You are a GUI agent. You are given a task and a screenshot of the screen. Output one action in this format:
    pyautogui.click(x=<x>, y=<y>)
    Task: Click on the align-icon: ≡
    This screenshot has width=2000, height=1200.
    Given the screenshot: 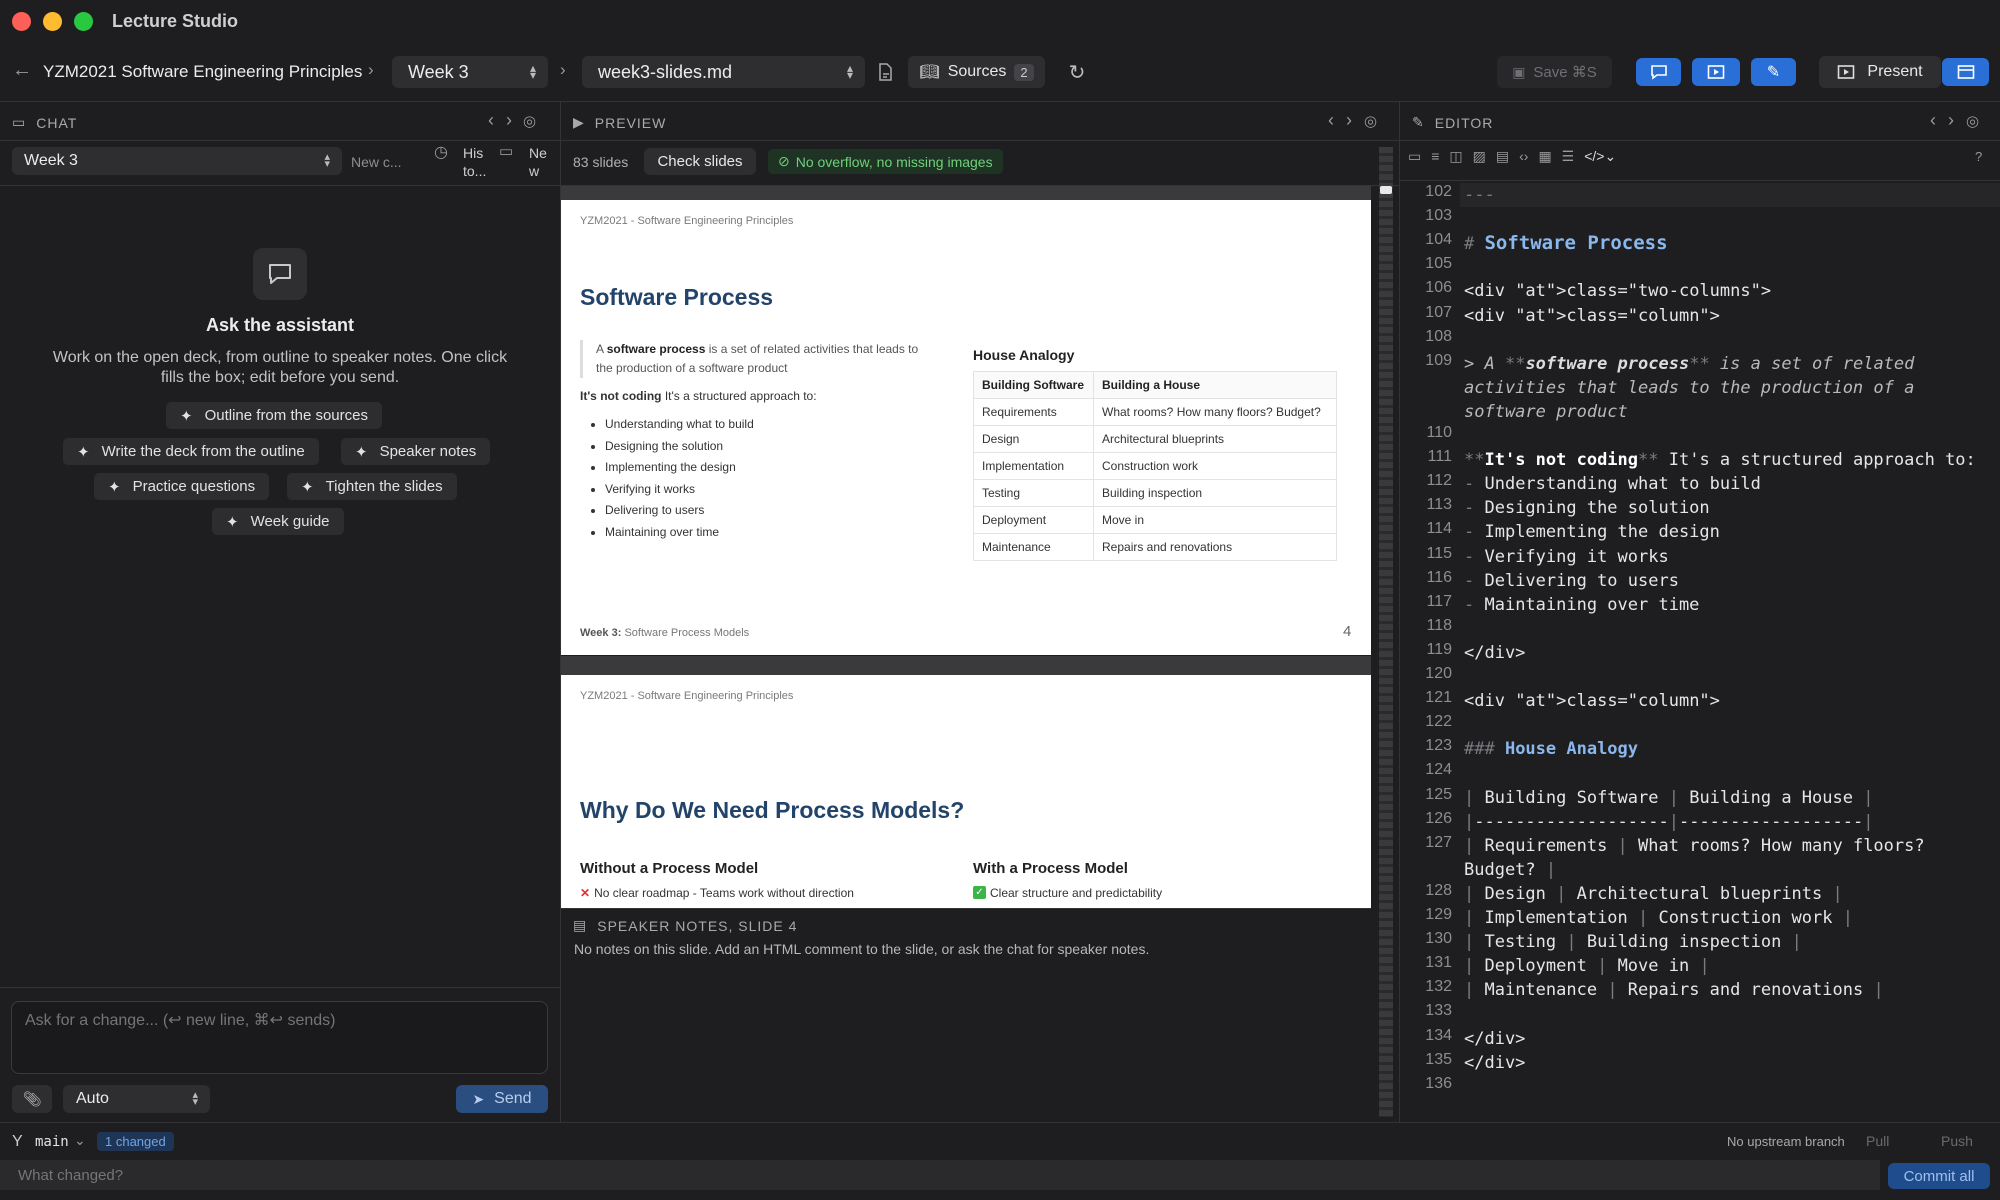 What is the action you would take?
    pyautogui.click(x=1435, y=156)
    